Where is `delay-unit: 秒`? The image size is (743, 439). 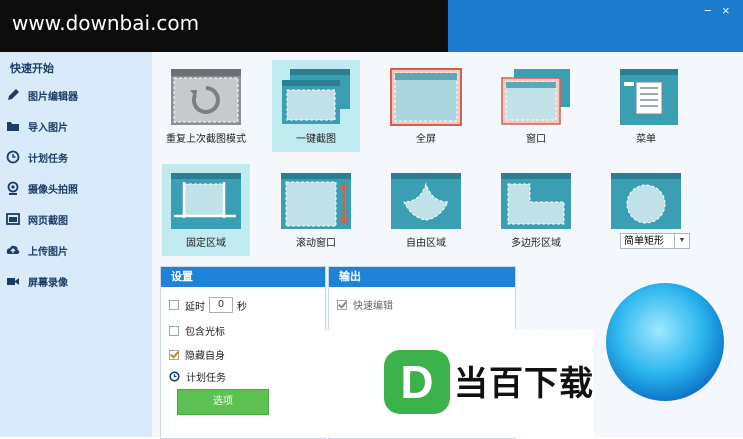
delay-unit: 秒 is located at coordinates (242, 307).